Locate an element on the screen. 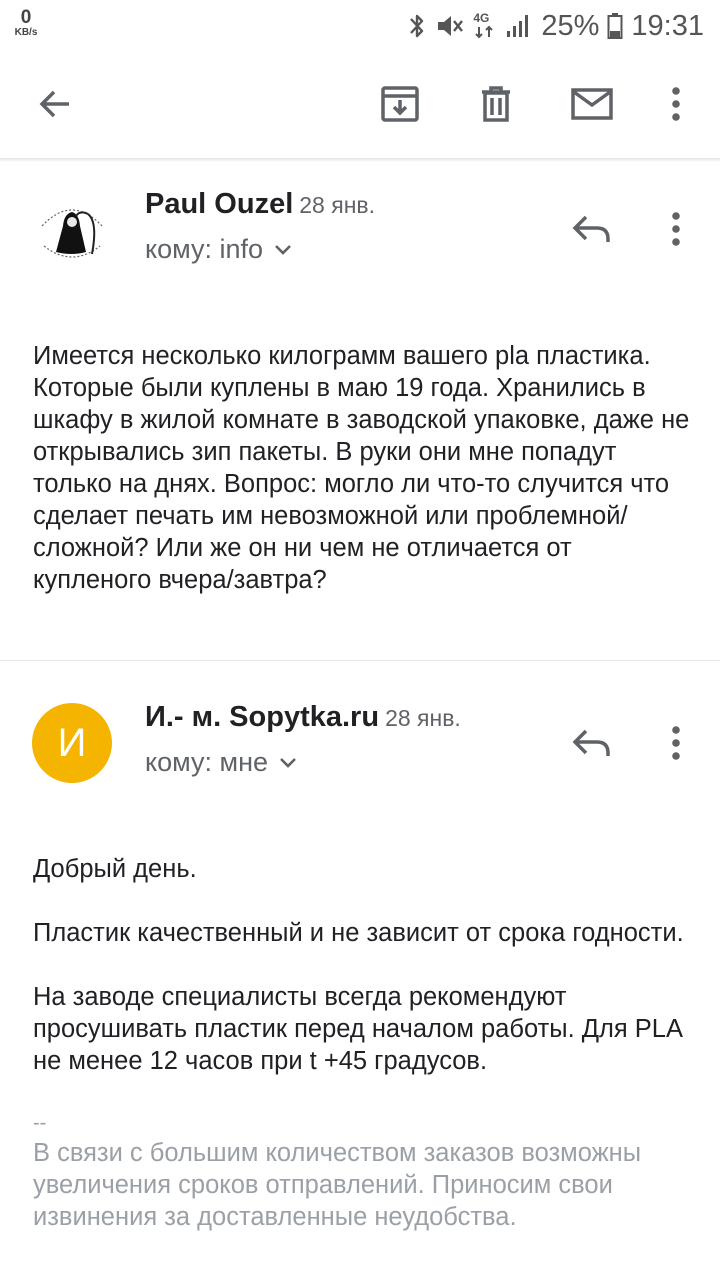  delete-button is located at coordinates (496, 104).